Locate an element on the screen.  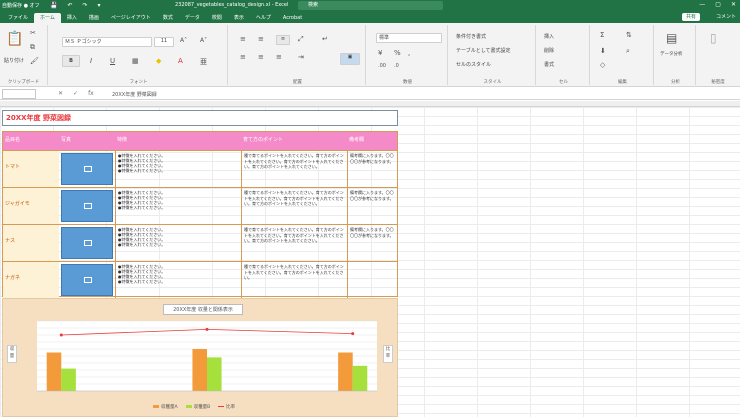
search-box: 検索 is located at coordinates (370, 5).